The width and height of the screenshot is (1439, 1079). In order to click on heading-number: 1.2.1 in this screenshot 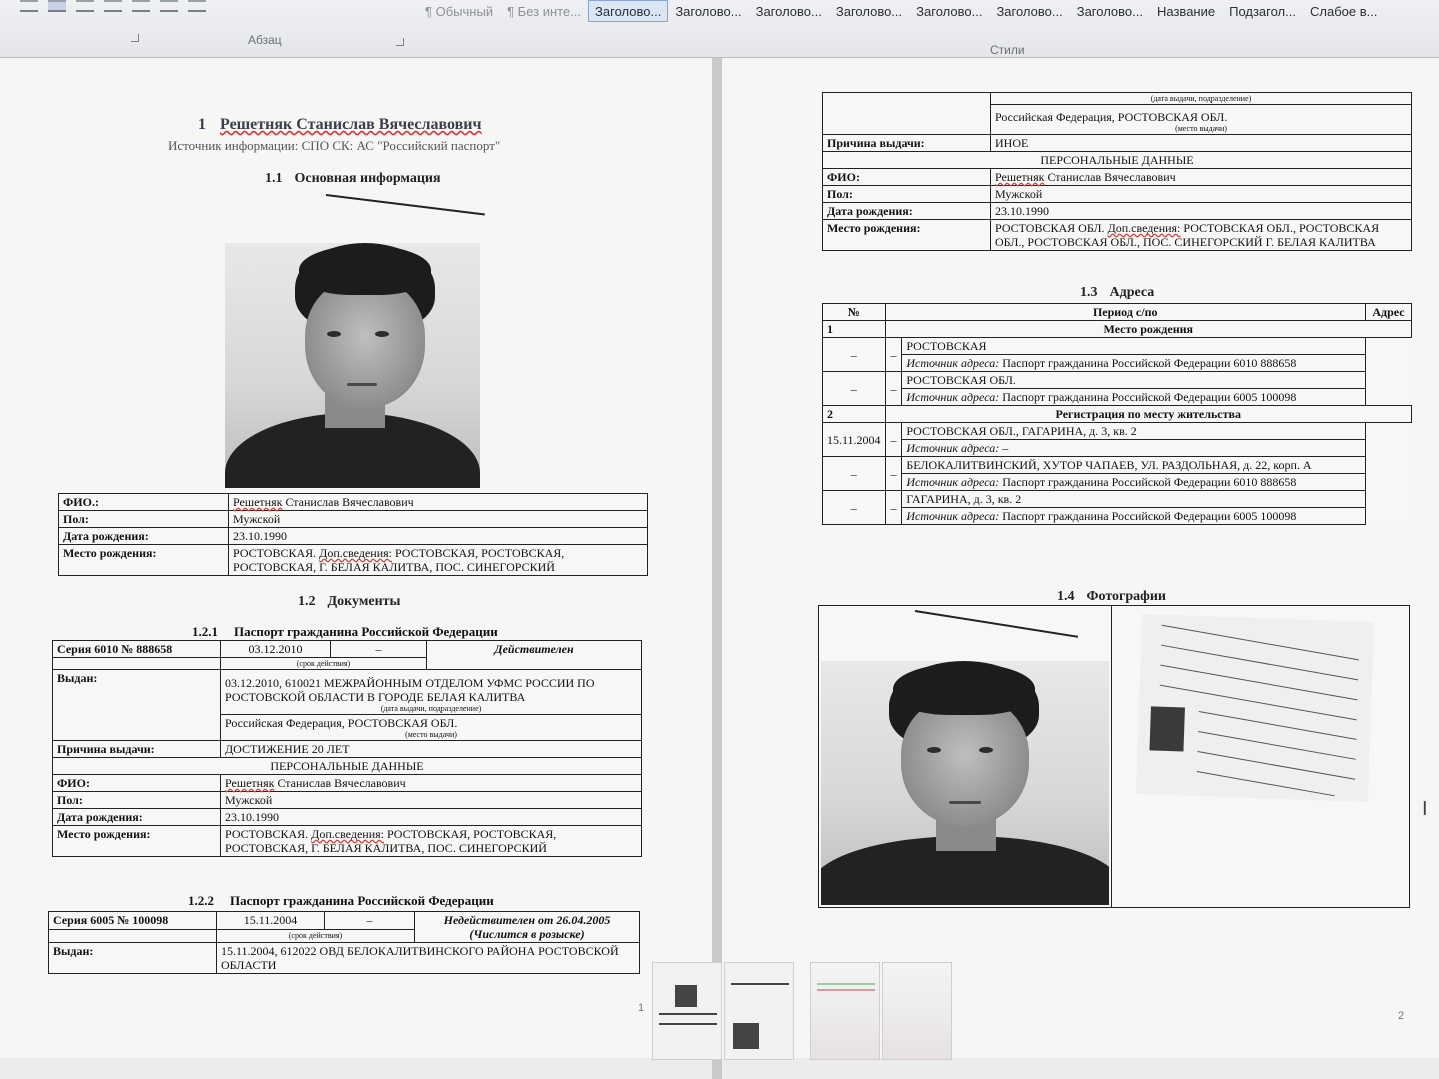, I will do `click(205, 631)`.